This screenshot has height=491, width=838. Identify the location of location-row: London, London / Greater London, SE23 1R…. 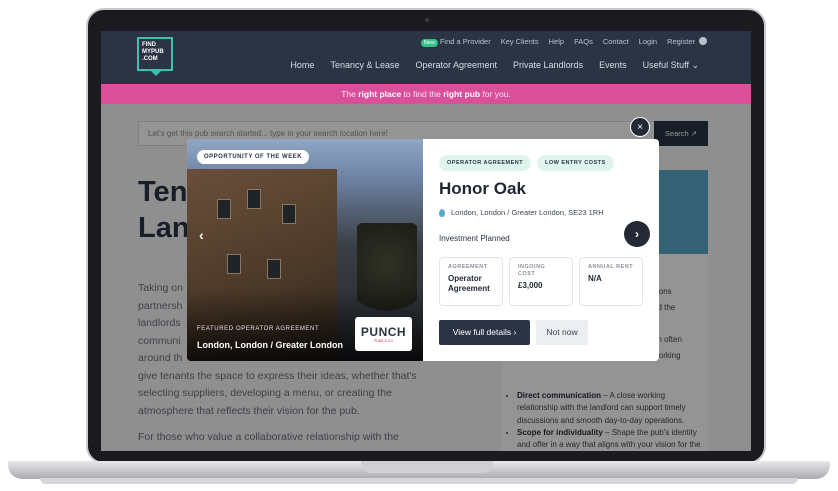
(521, 212).